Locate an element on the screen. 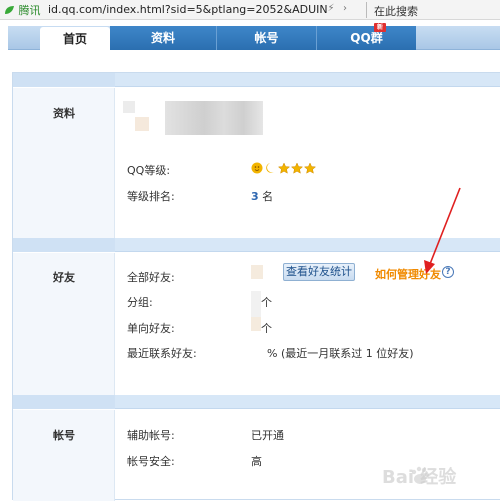 Image resolution: width=500 pixels, height=501 pixels. tab-account: 帐号 is located at coordinates (266, 38).